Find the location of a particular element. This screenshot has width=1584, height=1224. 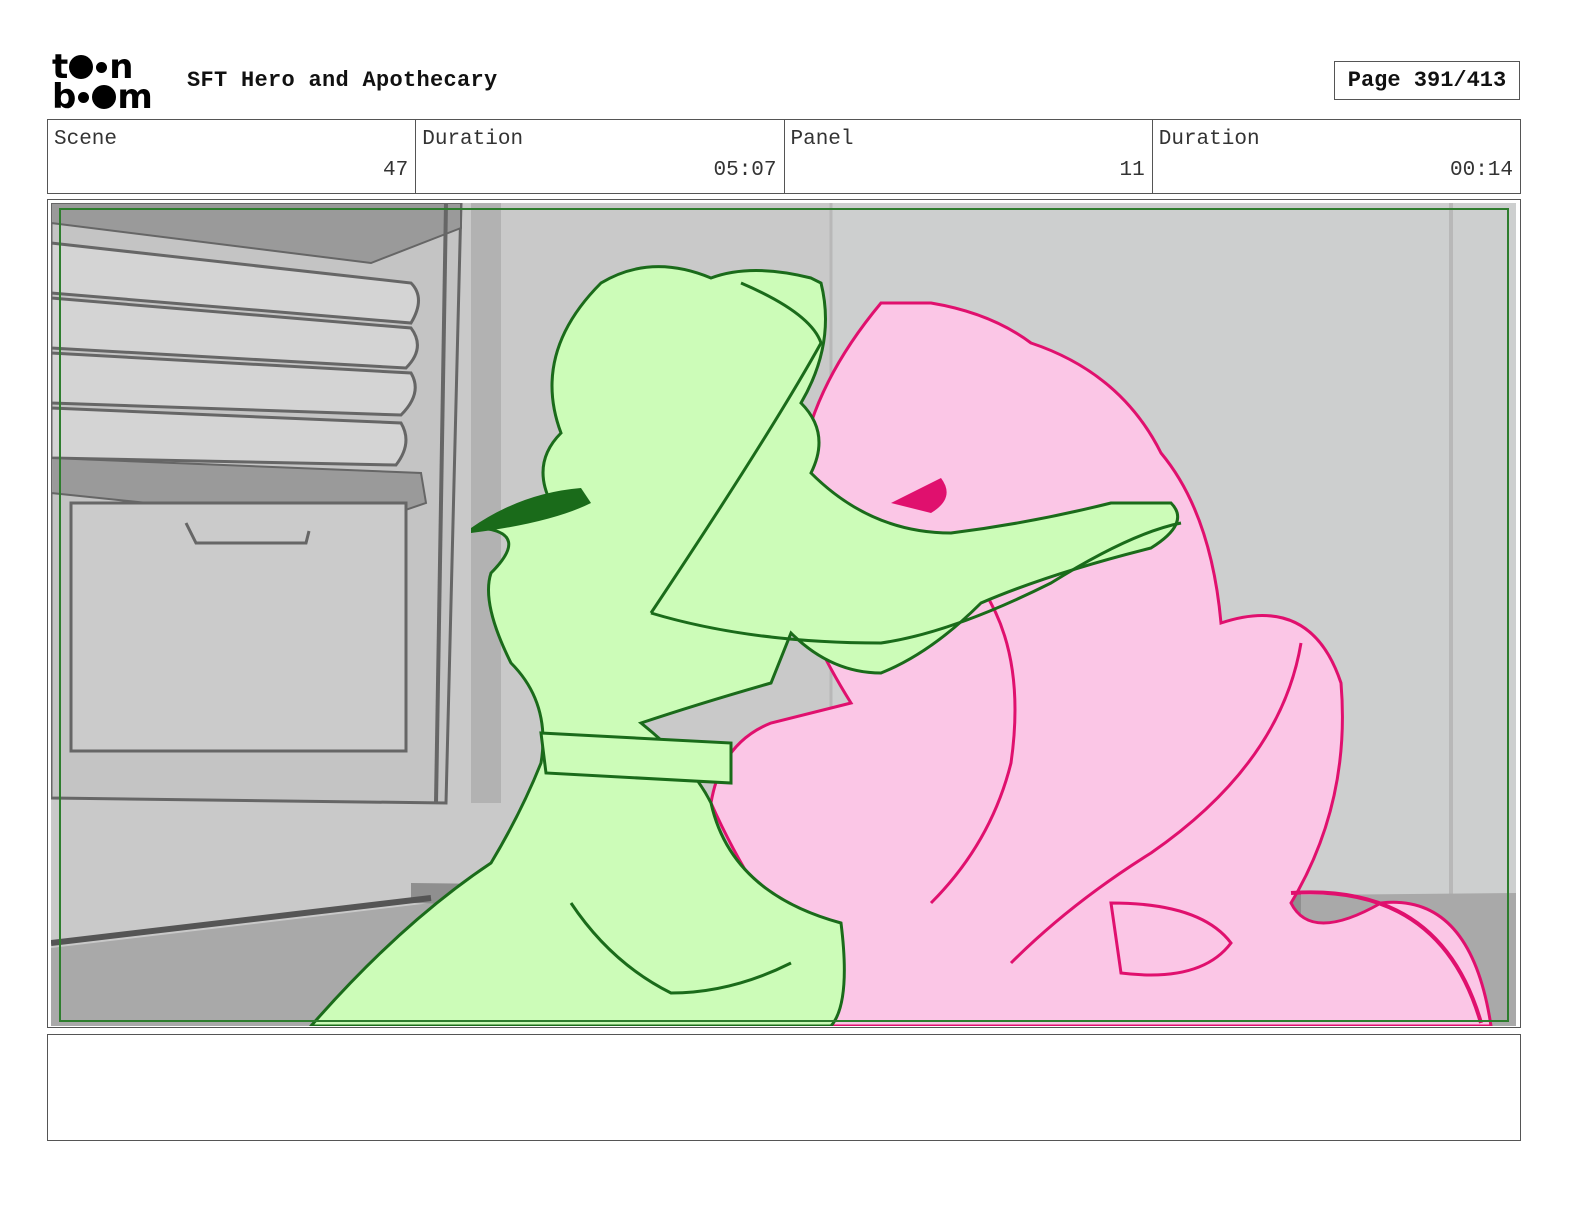

page-number: Page 391/413 is located at coordinates (1427, 80).